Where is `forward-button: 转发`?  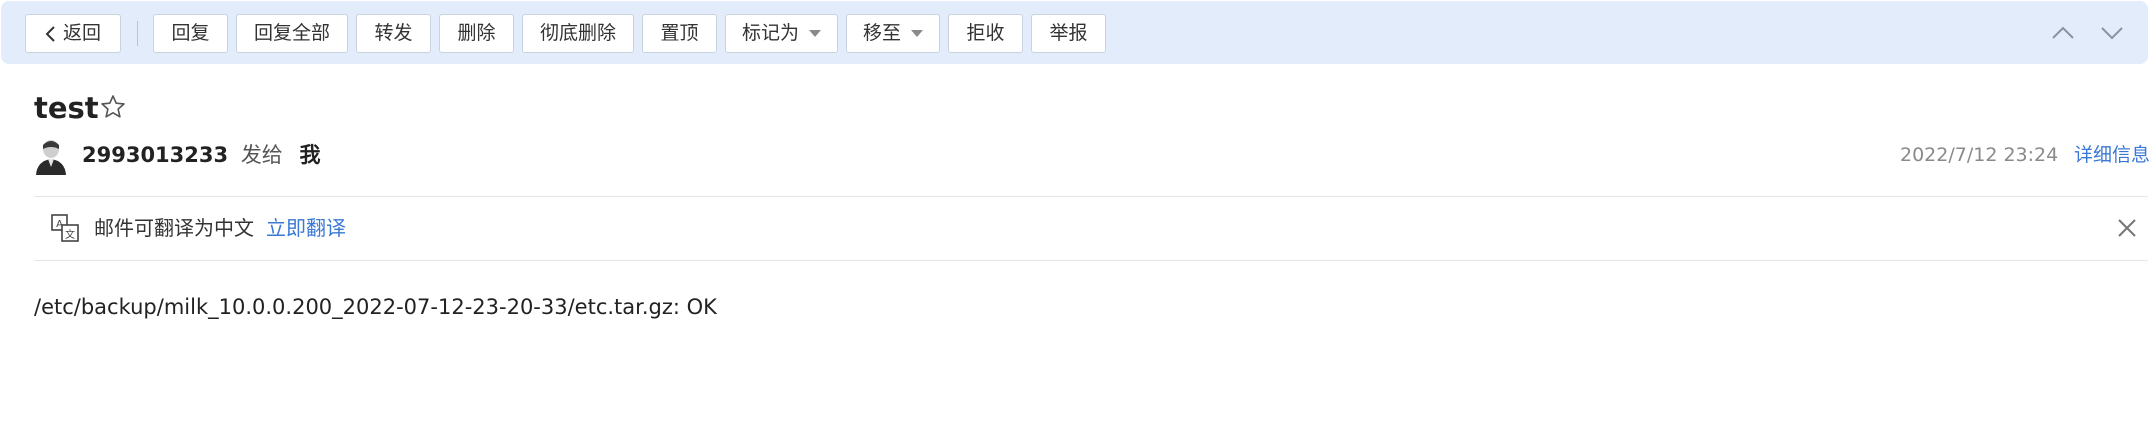
forward-button: 转发 is located at coordinates (393, 33).